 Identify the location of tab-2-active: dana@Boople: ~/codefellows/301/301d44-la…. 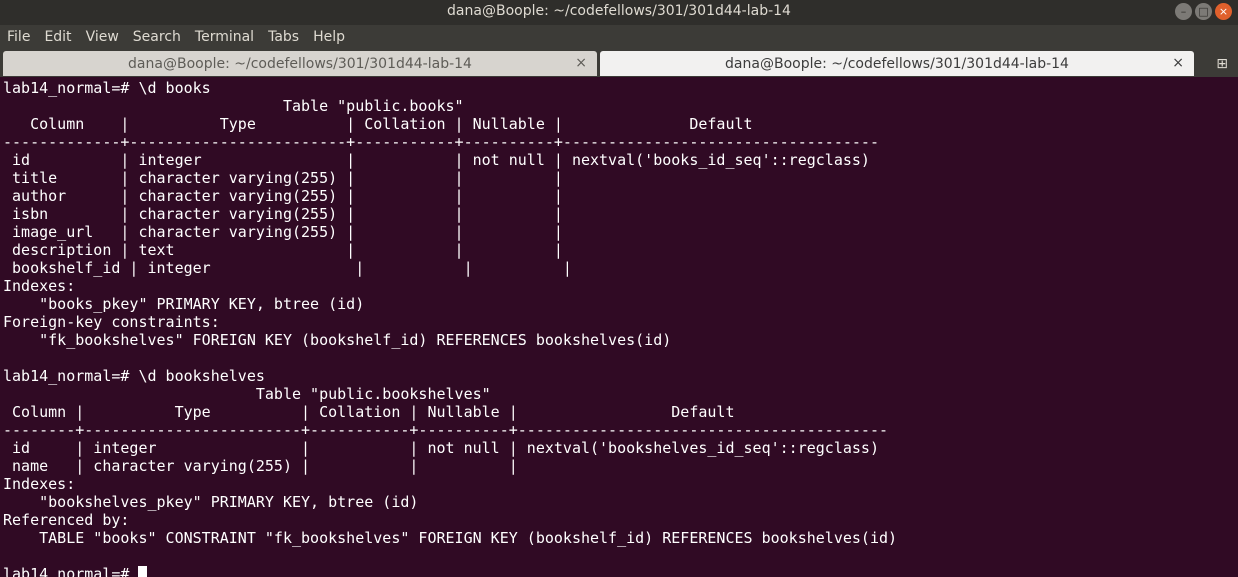
(897, 63).